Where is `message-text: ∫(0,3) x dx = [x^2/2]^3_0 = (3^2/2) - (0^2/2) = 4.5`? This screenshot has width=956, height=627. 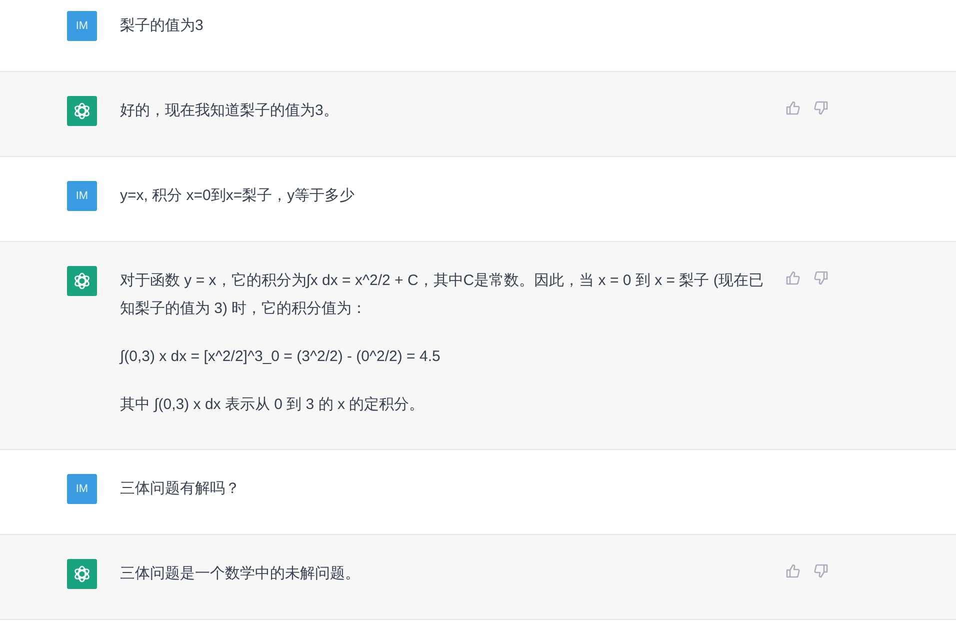 message-text: ∫(0,3) x dx = [x^2/2]^3_0 = (3^2/2) - (0^2/2) = 4.5 is located at coordinates (281, 357).